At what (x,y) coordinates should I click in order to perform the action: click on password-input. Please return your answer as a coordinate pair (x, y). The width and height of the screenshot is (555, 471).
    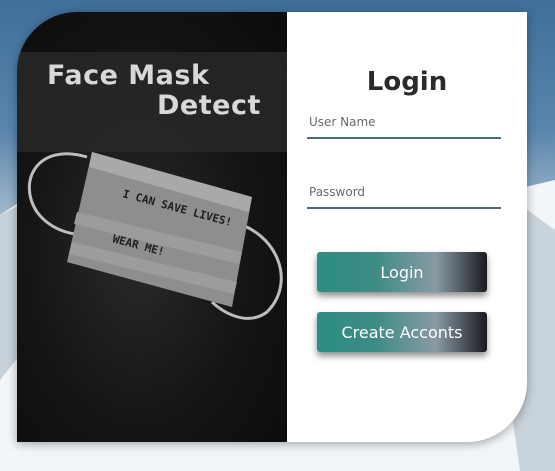
    Looking at the image, I should click on (404, 193).